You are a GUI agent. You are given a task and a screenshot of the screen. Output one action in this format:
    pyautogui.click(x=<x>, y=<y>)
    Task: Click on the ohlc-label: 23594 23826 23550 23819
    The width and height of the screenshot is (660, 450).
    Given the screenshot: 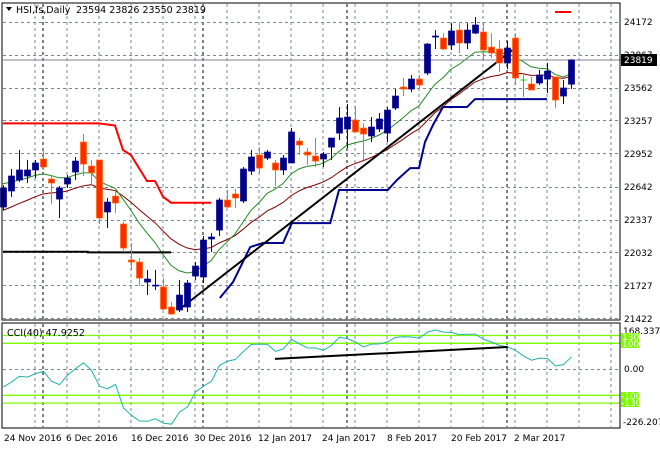 What is the action you would take?
    pyautogui.click(x=141, y=10)
    